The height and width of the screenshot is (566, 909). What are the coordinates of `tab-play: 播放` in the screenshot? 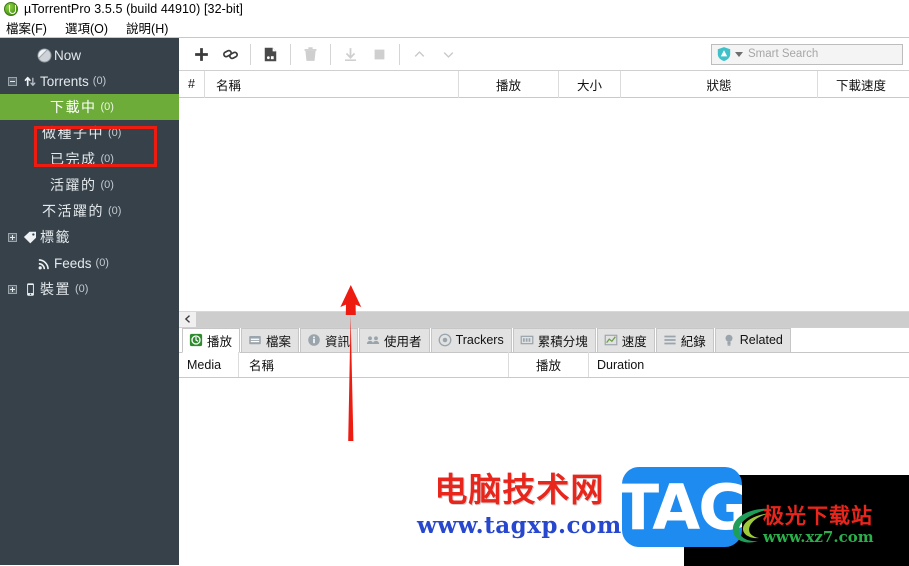 It's located at (211, 340).